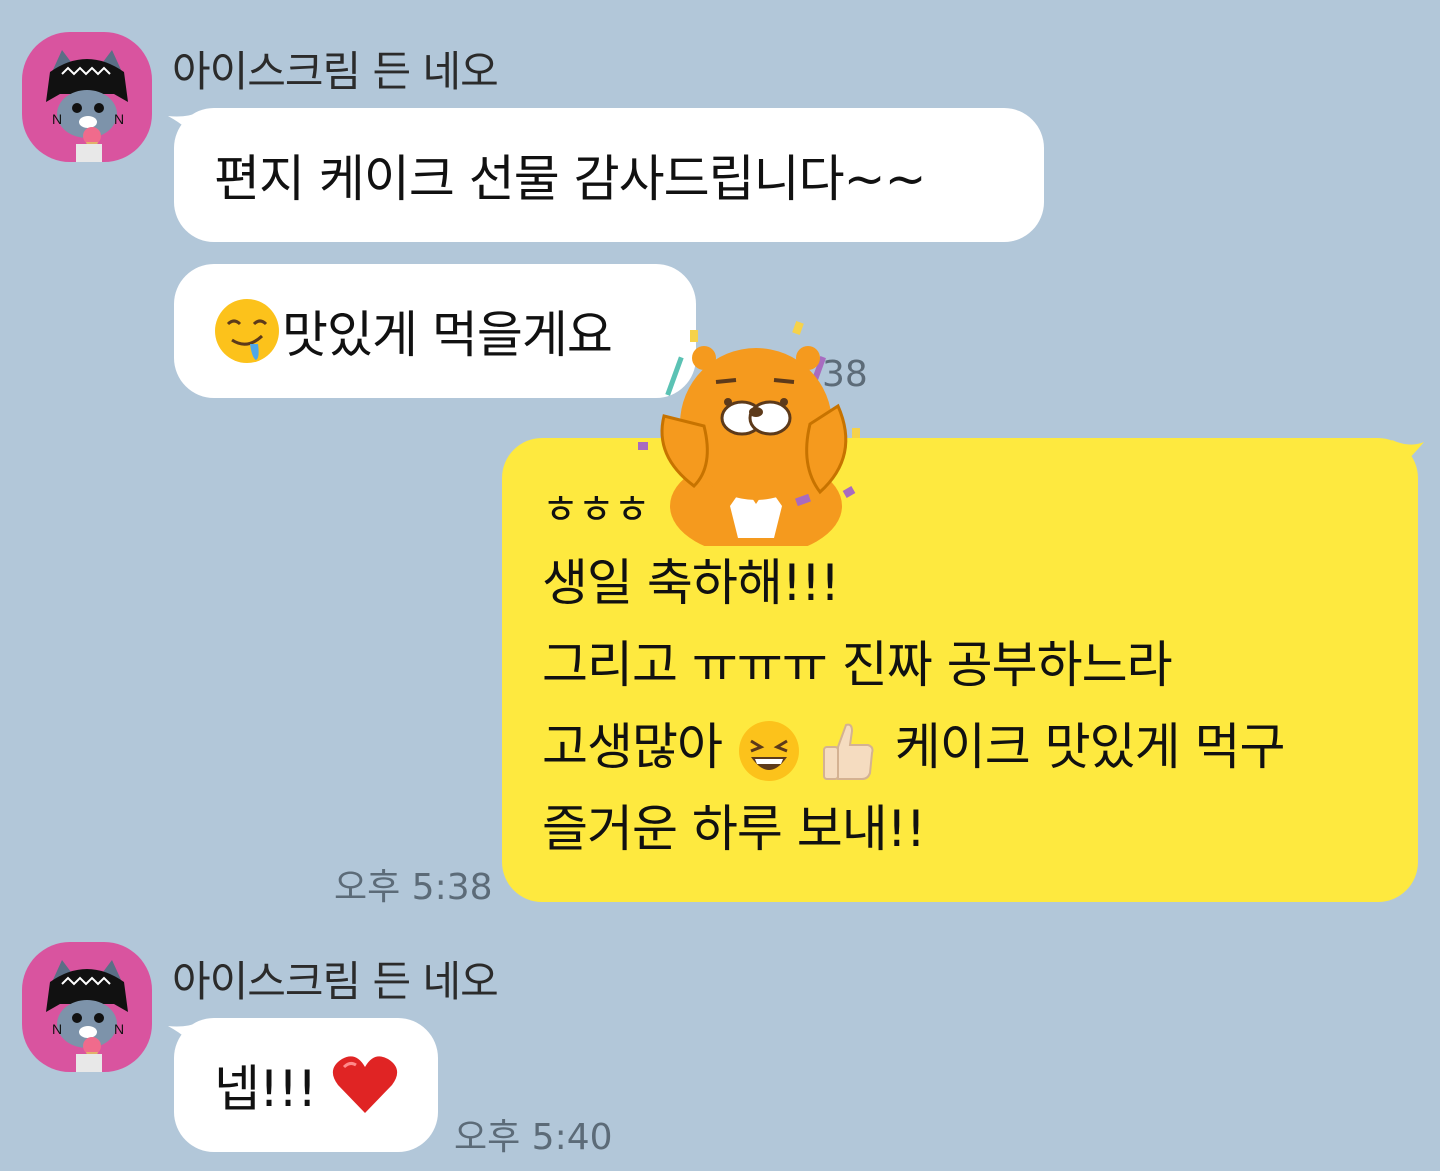 The image size is (1440, 1171). I want to click on message-bubble: 넵!!!, so click(306, 1085).